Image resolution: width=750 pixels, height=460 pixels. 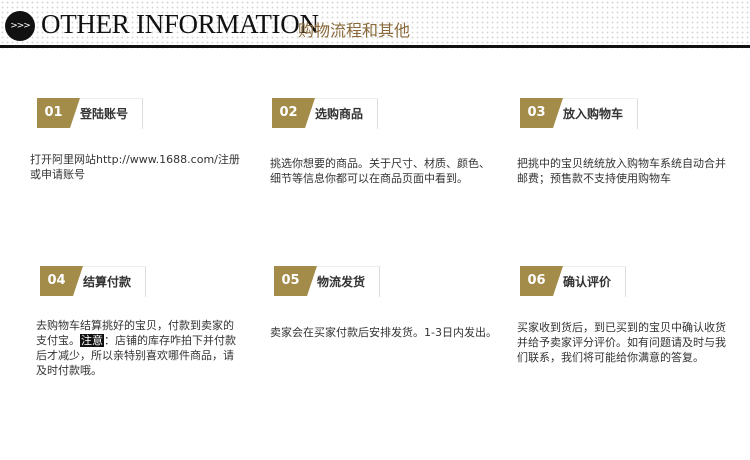 What do you see at coordinates (20, 26) in the screenshot?
I see `arrows-icon: >>>` at bounding box center [20, 26].